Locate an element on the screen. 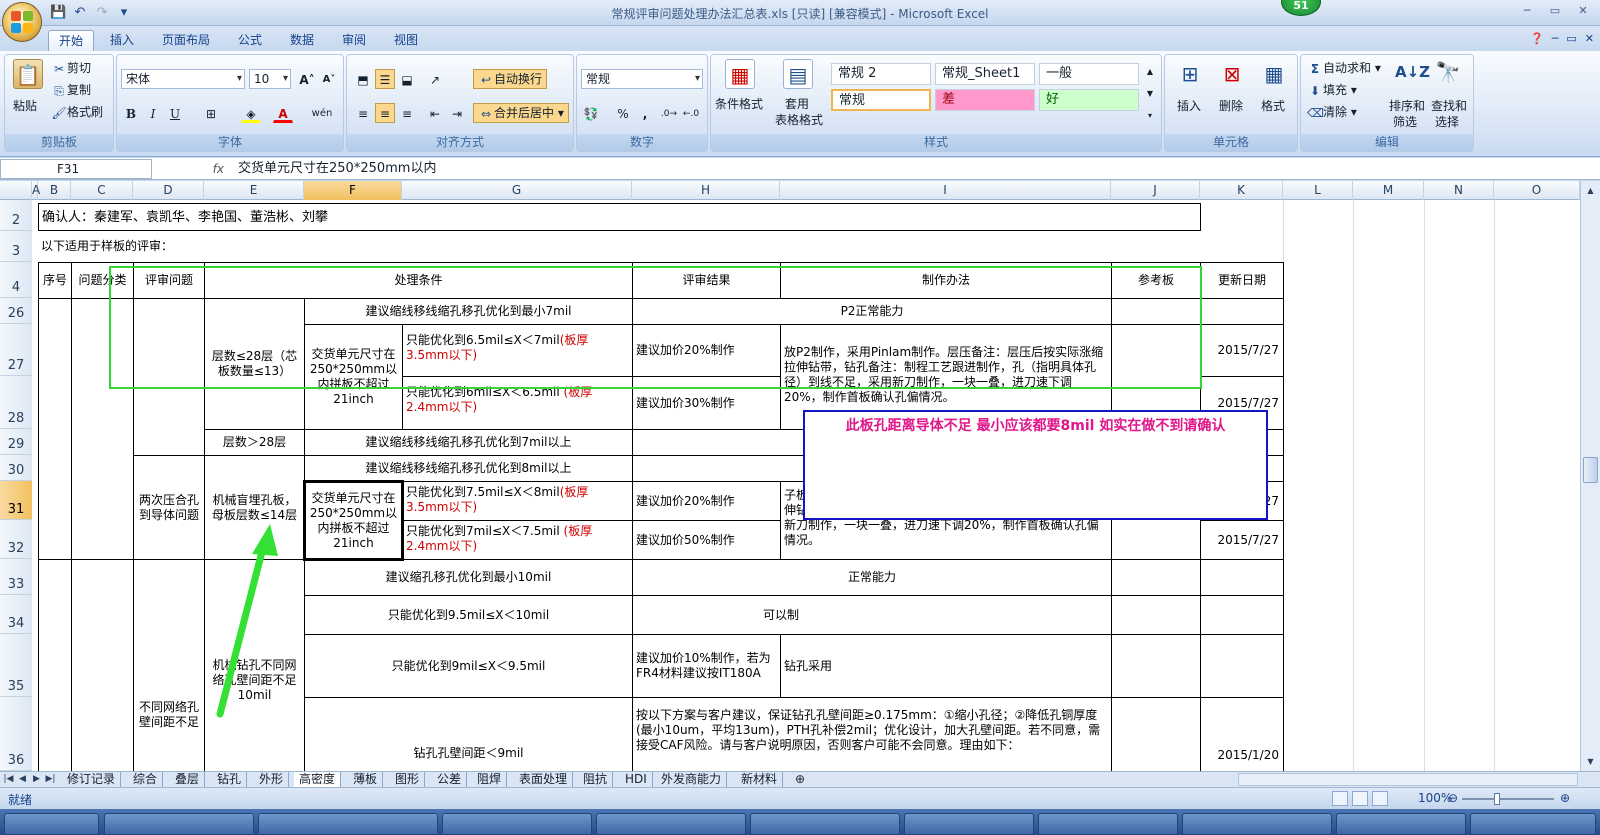 The image size is (1600, 835). reference-cell is located at coordinates (1156, 734).